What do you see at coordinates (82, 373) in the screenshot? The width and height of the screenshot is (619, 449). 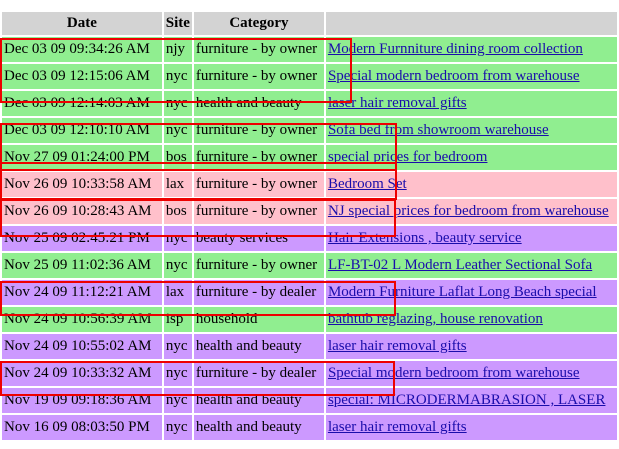 I see `date-cell: Nov 24 09 10:33:32 AM` at bounding box center [82, 373].